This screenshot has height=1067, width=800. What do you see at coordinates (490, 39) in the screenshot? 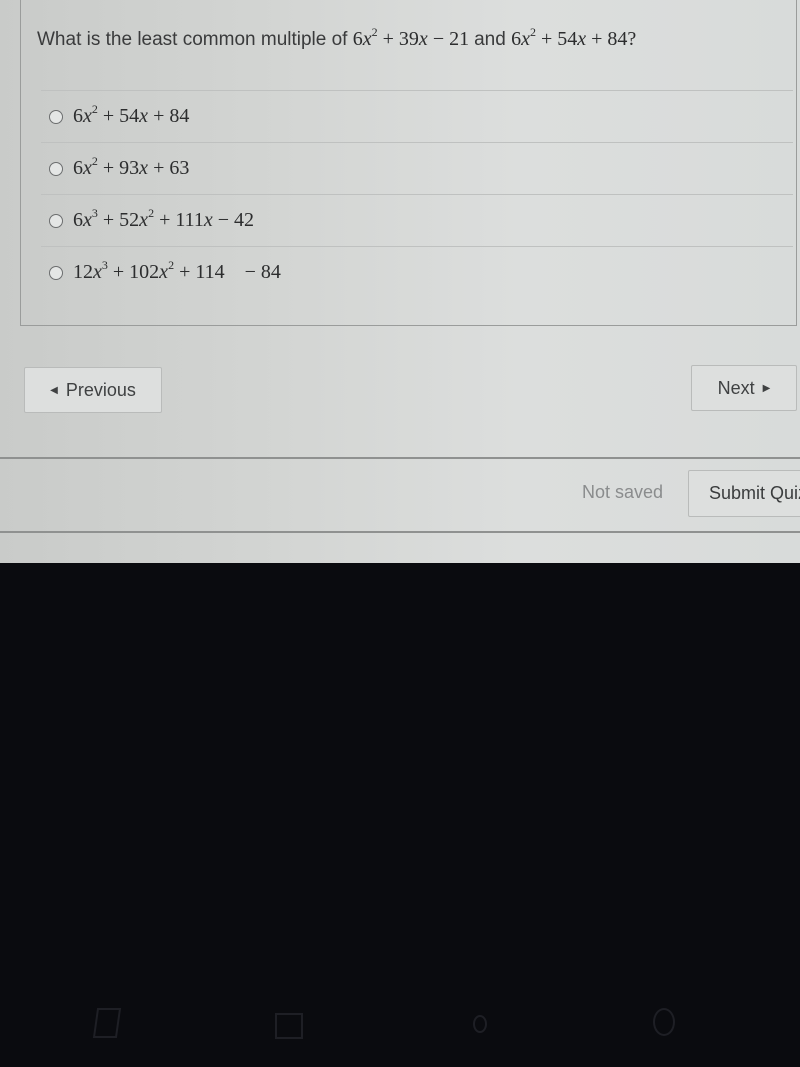
I see `question-joiner: and` at bounding box center [490, 39].